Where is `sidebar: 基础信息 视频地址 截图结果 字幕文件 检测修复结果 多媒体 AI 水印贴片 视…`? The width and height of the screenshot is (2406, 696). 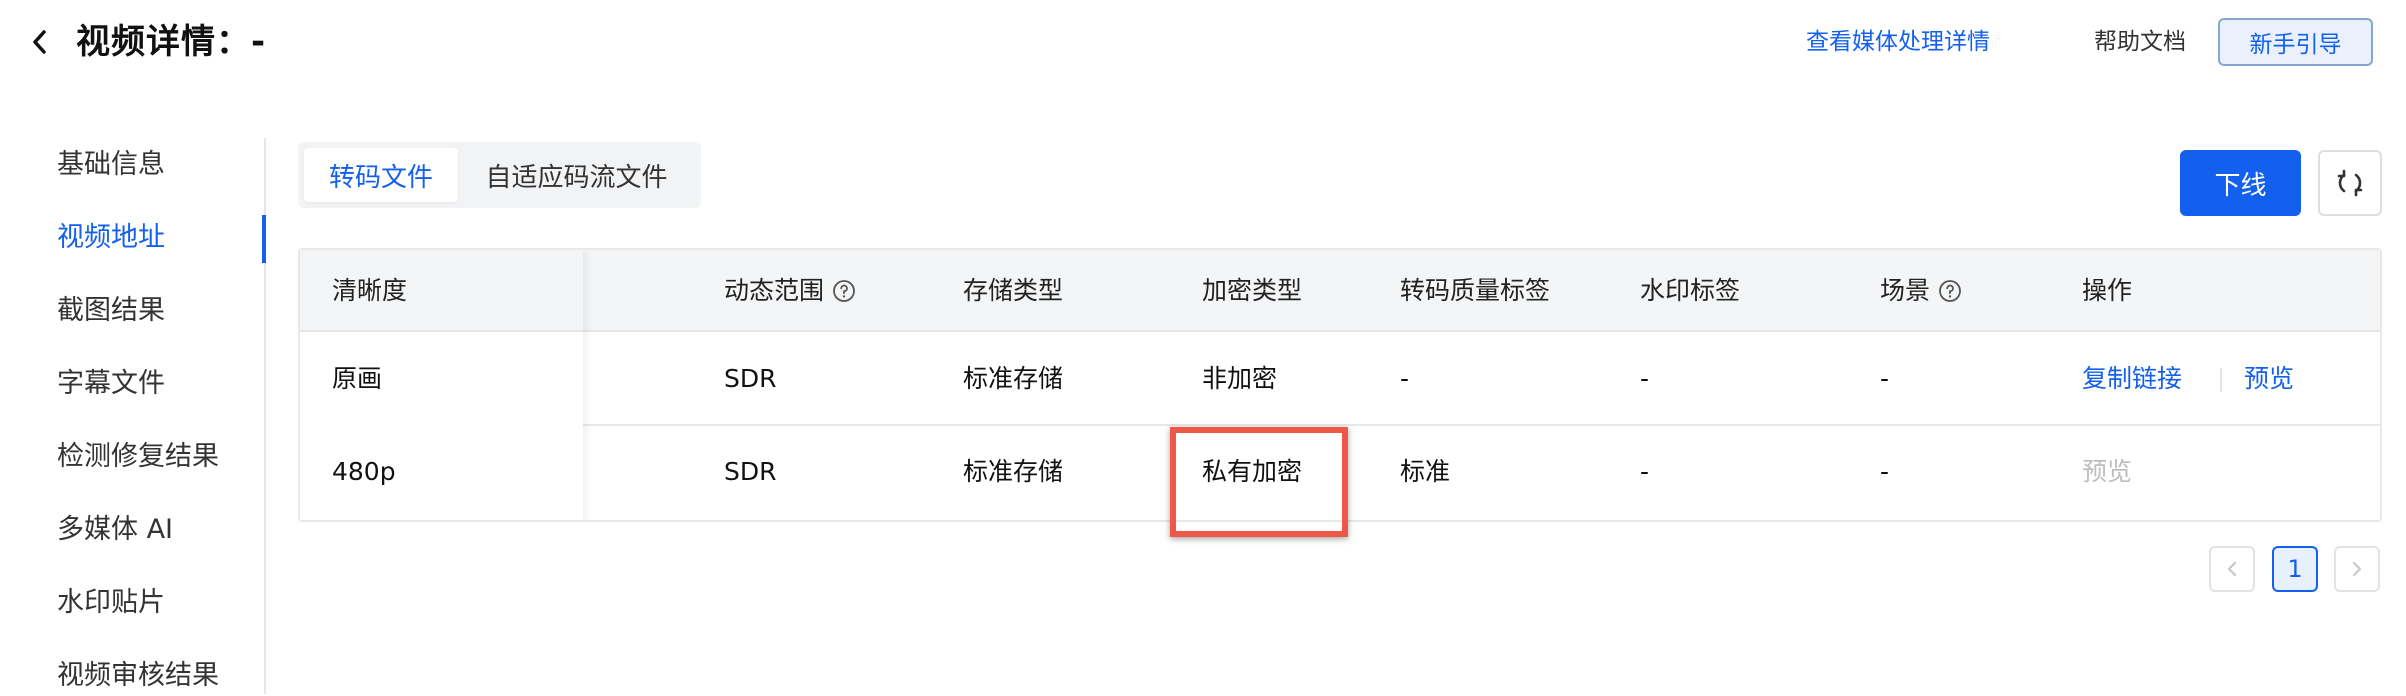
sidebar: 基础信息 视频地址 截图结果 字幕文件 检测修复结果 多媒体 AI 水印贴片 视… is located at coordinates (133, 416).